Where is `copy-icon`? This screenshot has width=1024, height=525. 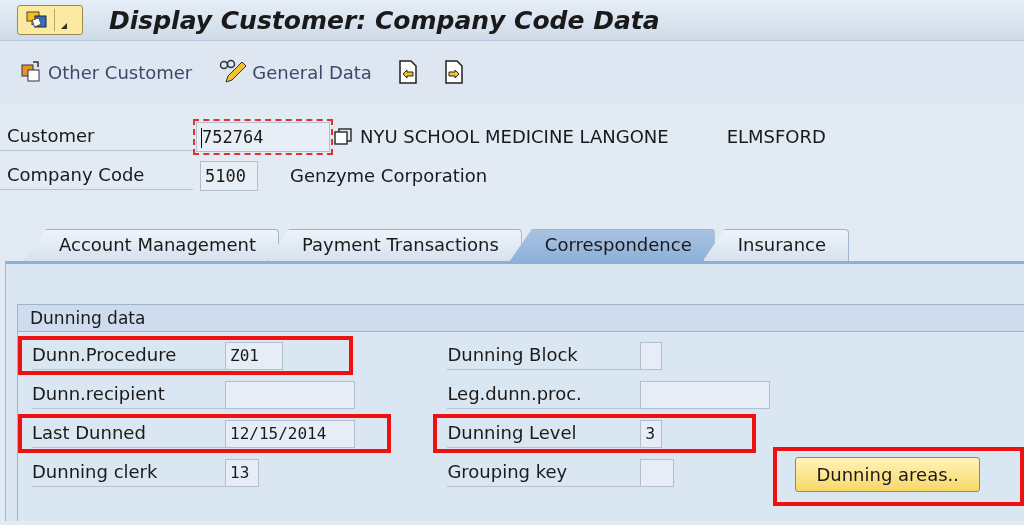
copy-icon is located at coordinates (343, 136).